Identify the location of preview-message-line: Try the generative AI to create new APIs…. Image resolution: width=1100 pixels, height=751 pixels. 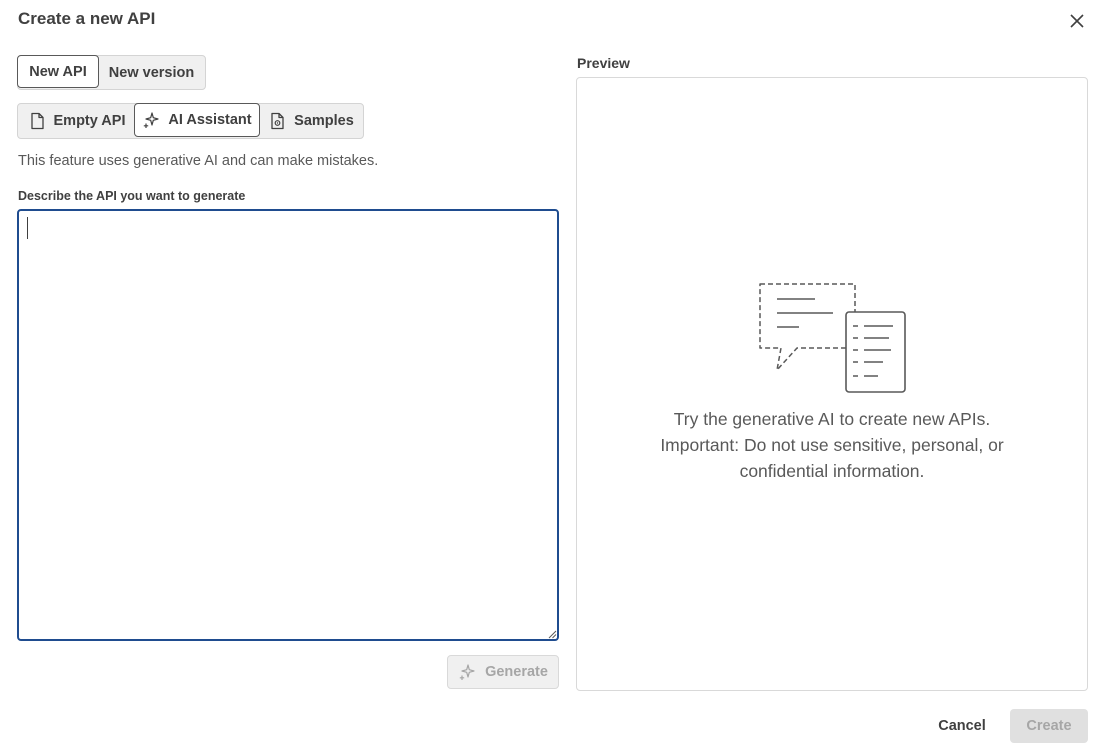
(832, 419).